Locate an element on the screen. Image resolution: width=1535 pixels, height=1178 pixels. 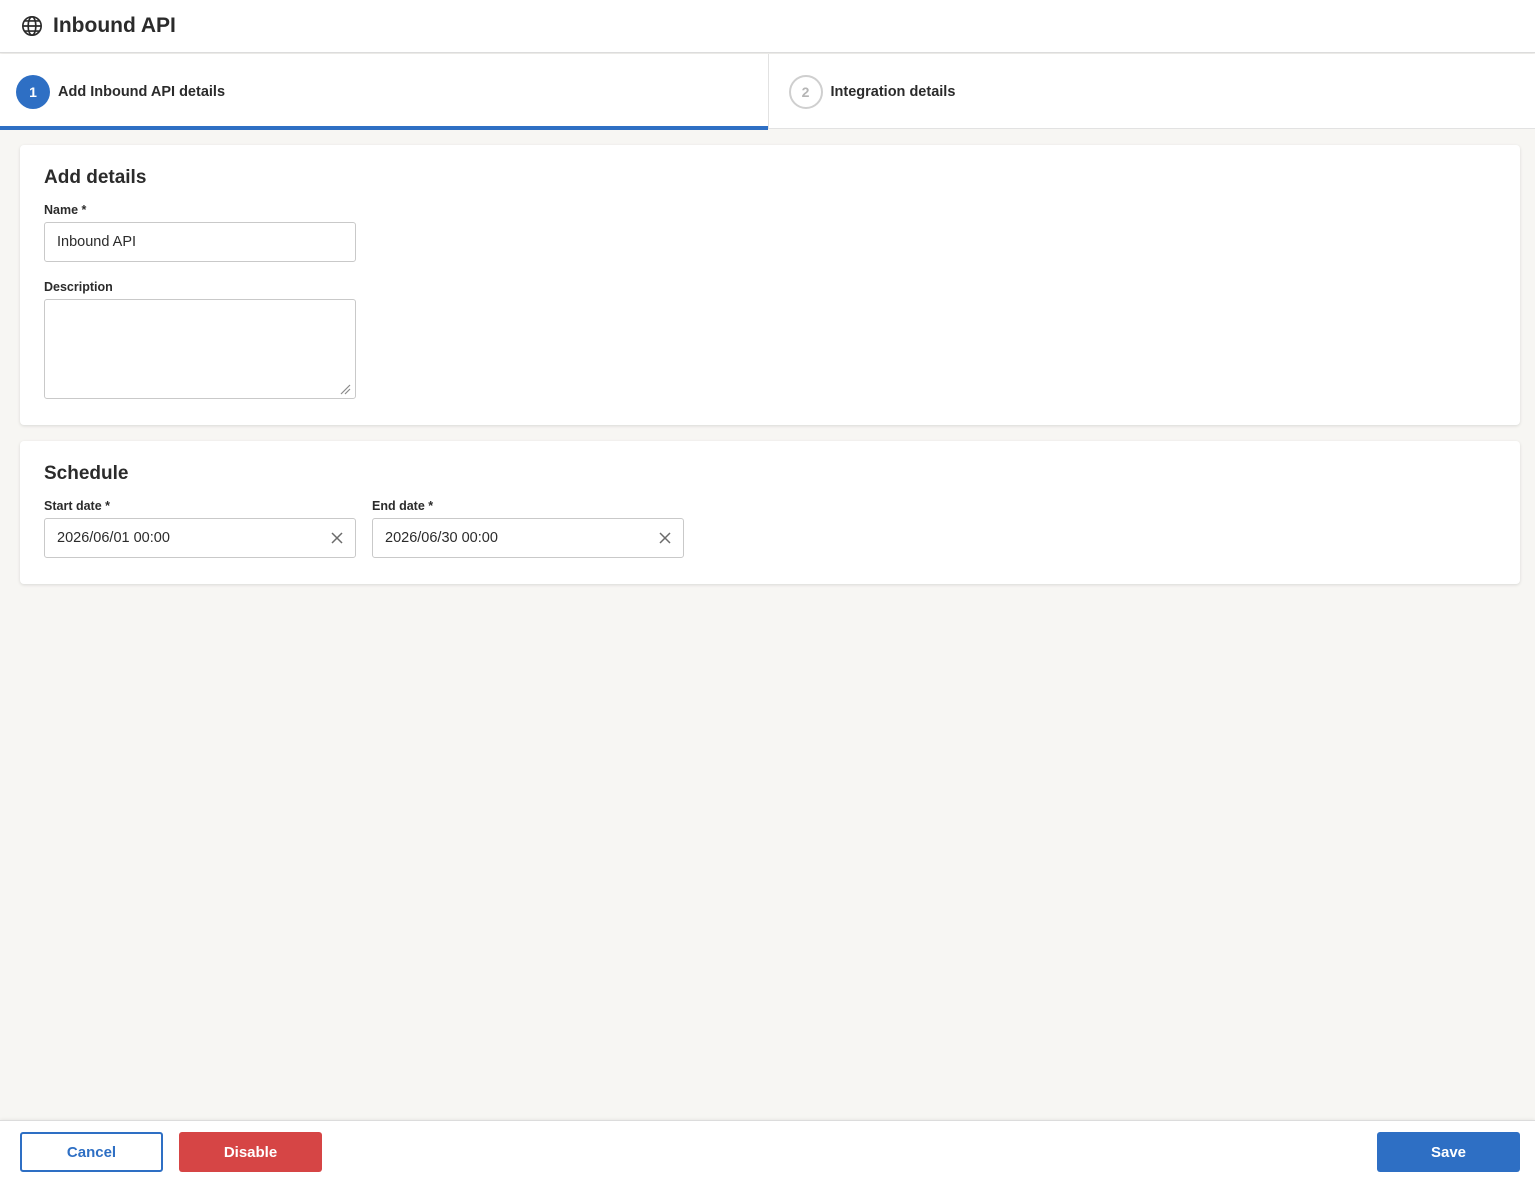
step-label: Integration details is located at coordinates (893, 91).